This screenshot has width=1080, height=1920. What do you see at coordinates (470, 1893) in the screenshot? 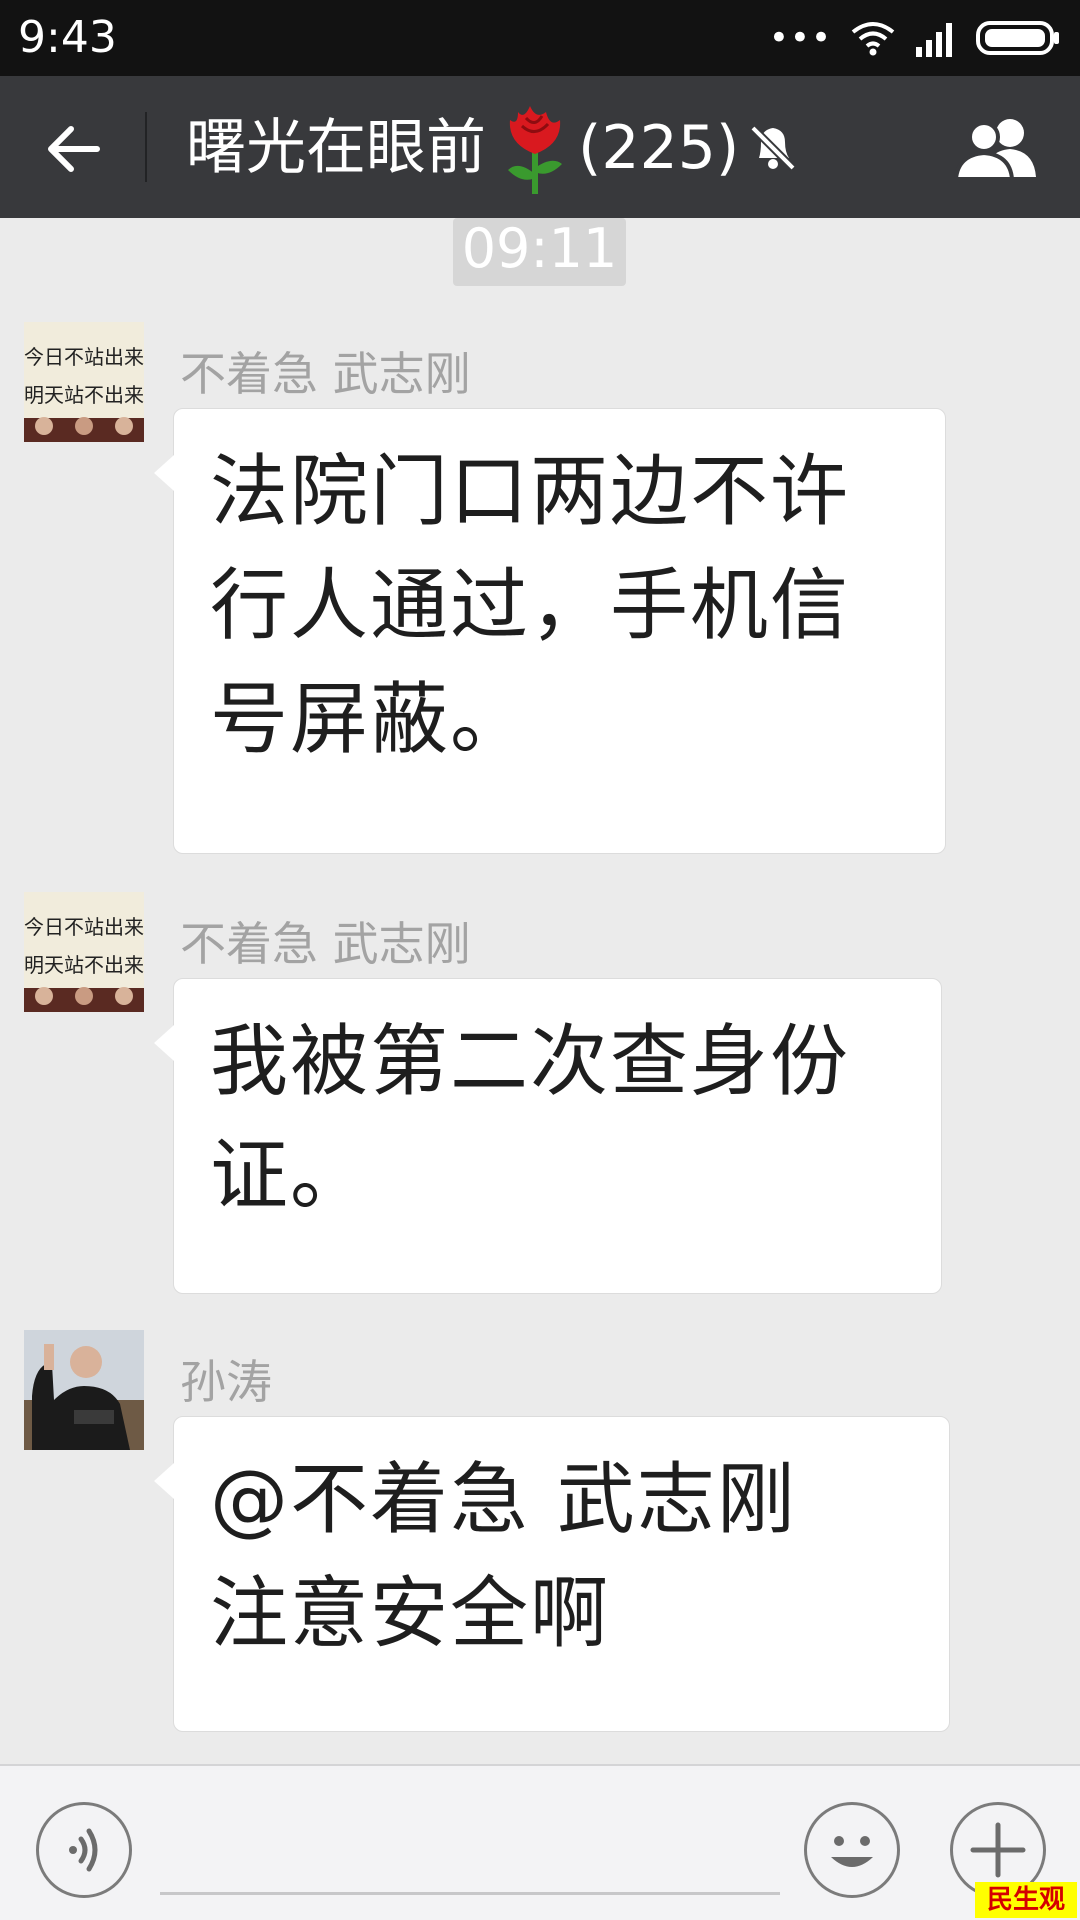
I see `message-input` at bounding box center [470, 1893].